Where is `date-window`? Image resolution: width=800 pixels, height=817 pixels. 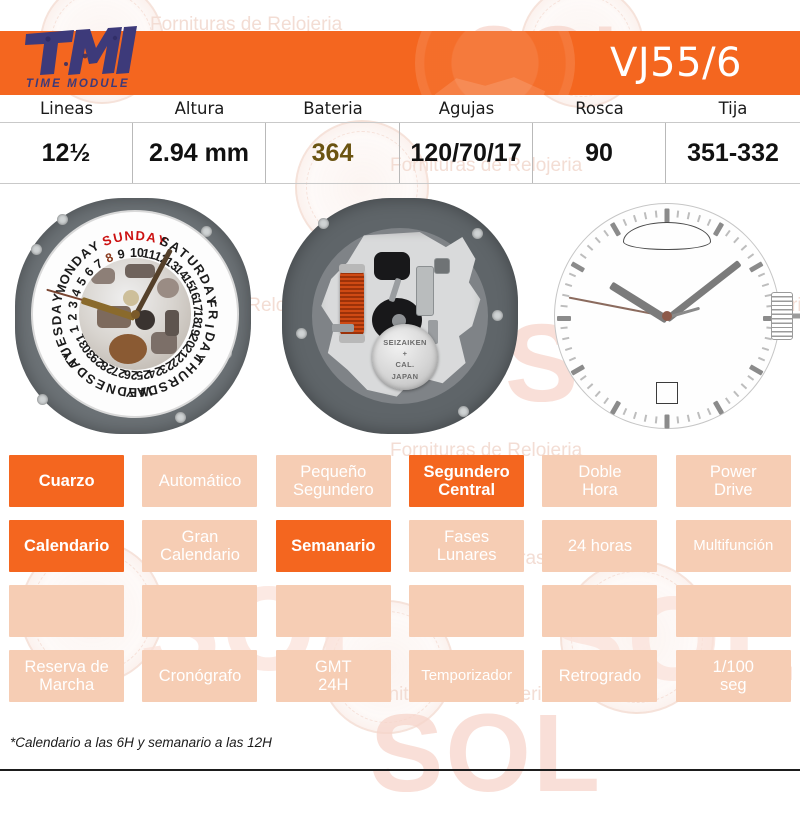
date-window is located at coordinates (667, 393).